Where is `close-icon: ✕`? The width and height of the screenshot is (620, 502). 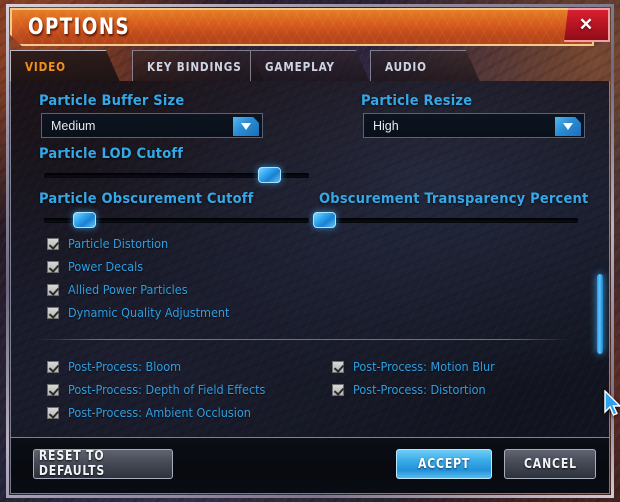 close-icon: ✕ is located at coordinates (586, 24).